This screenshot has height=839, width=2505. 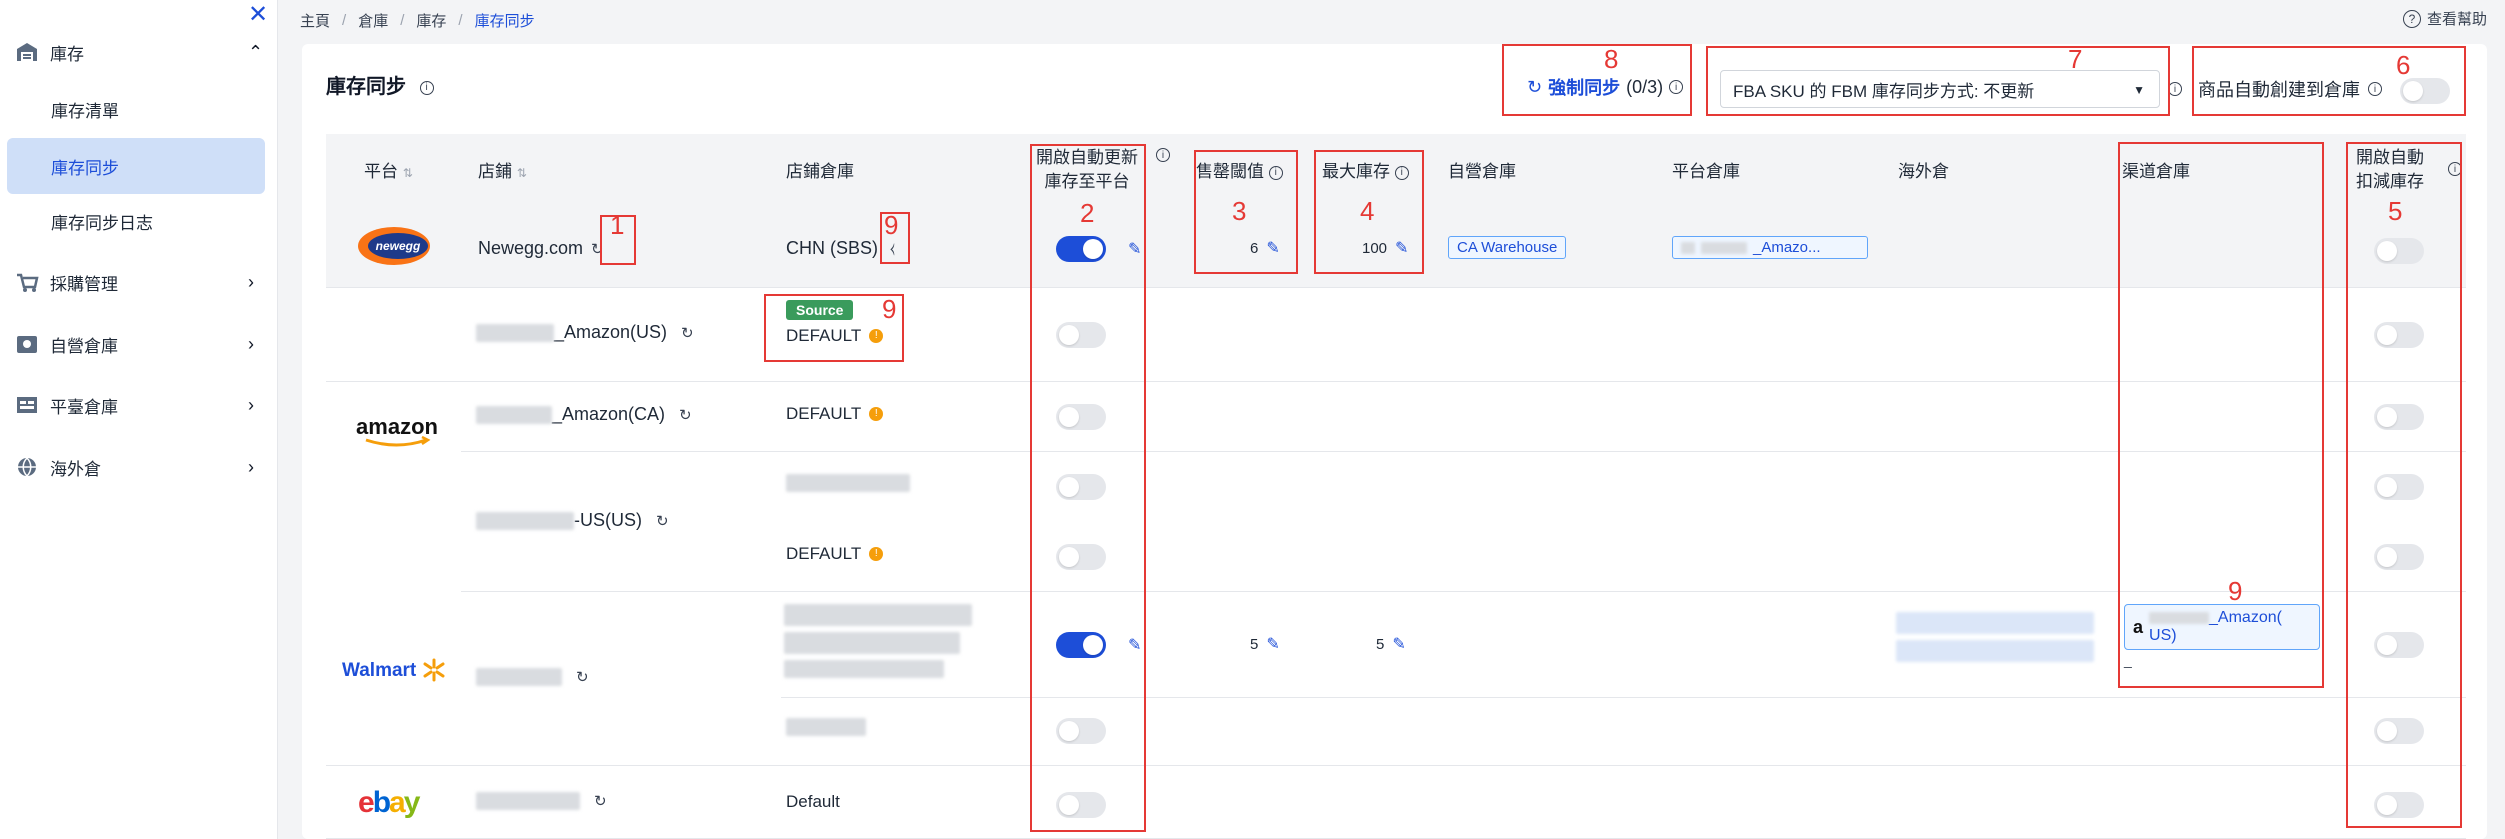 What do you see at coordinates (2411, 18) in the screenshot?
I see `question-icon: ?` at bounding box center [2411, 18].